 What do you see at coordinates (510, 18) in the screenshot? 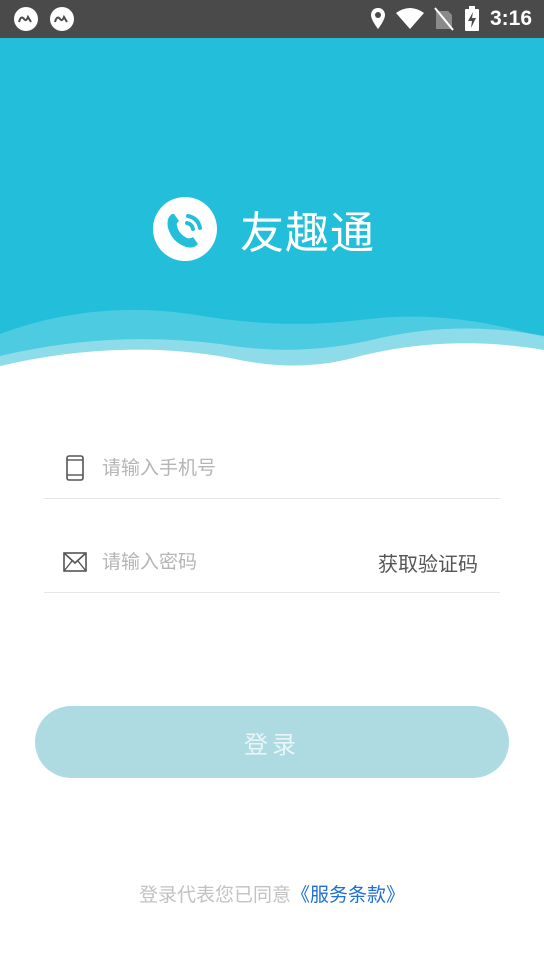
I see `status-time: 3:16` at bounding box center [510, 18].